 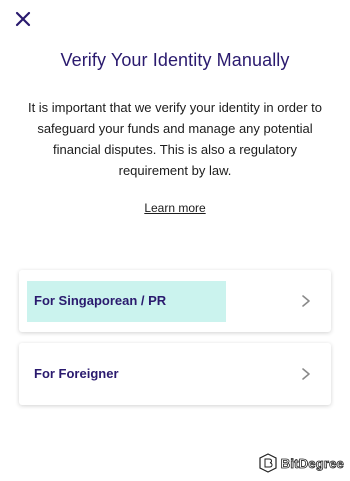 What do you see at coordinates (100, 300) in the screenshot?
I see `option-label: For Singaporean / PR` at bounding box center [100, 300].